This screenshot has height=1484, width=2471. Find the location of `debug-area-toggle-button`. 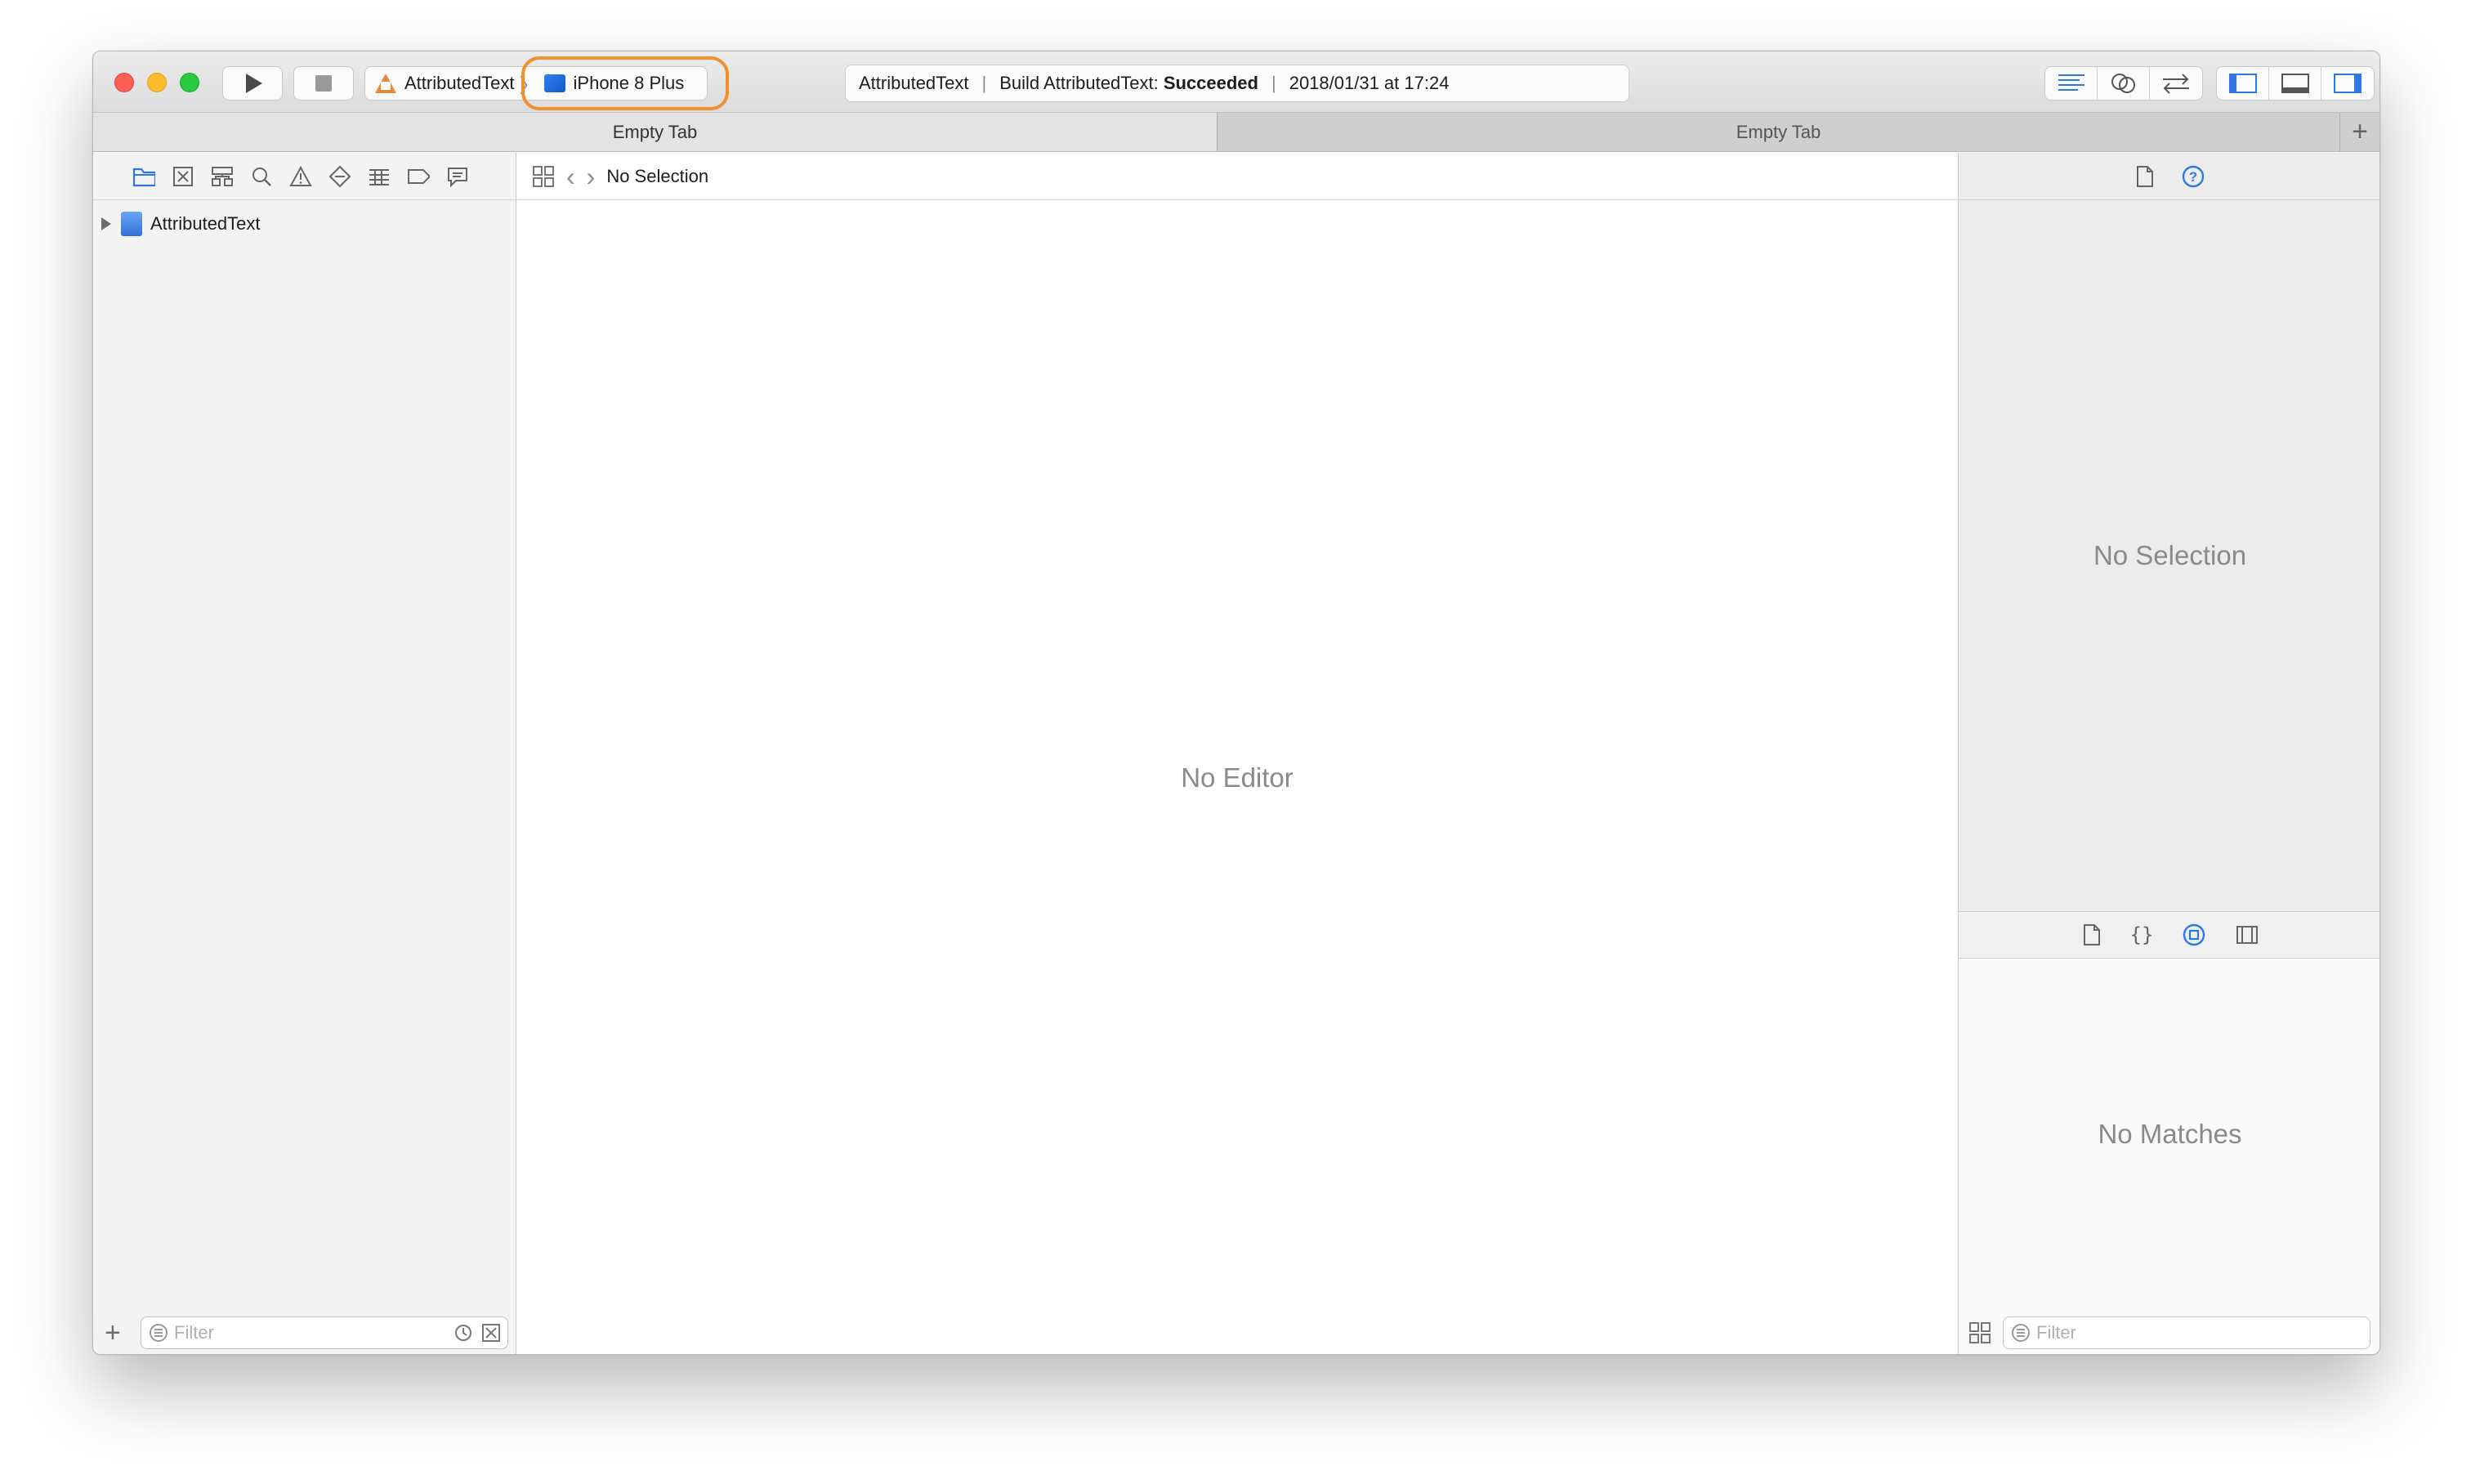

debug-area-toggle-button is located at coordinates (2295, 83).